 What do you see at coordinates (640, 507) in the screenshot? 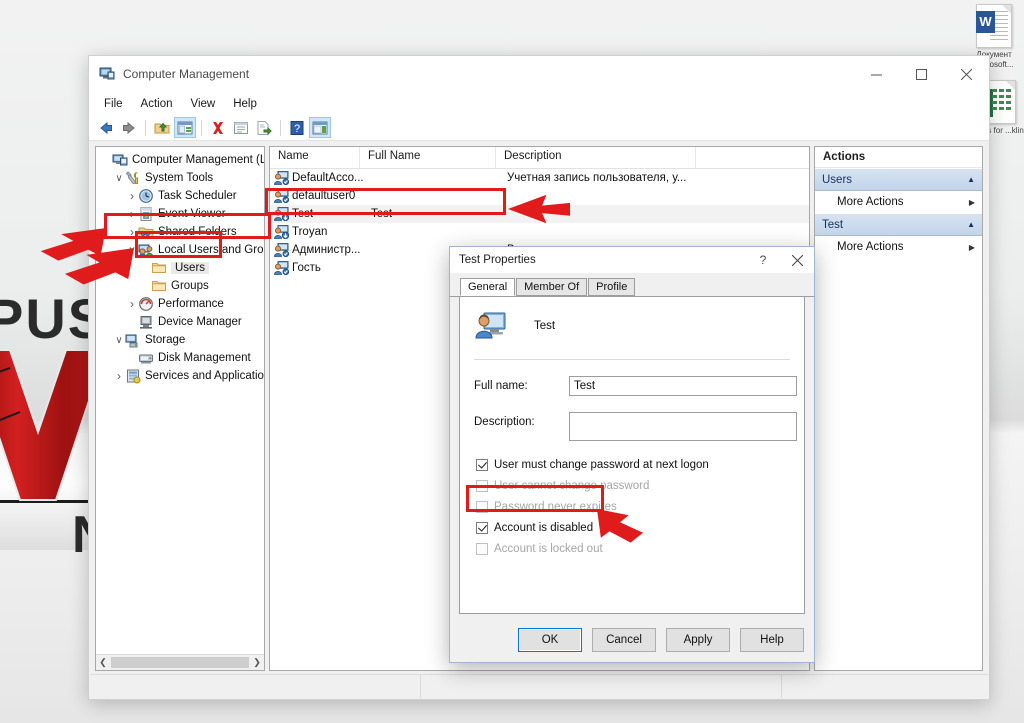
I see `password-never-expires-checkbox: Password never expires` at bounding box center [640, 507].